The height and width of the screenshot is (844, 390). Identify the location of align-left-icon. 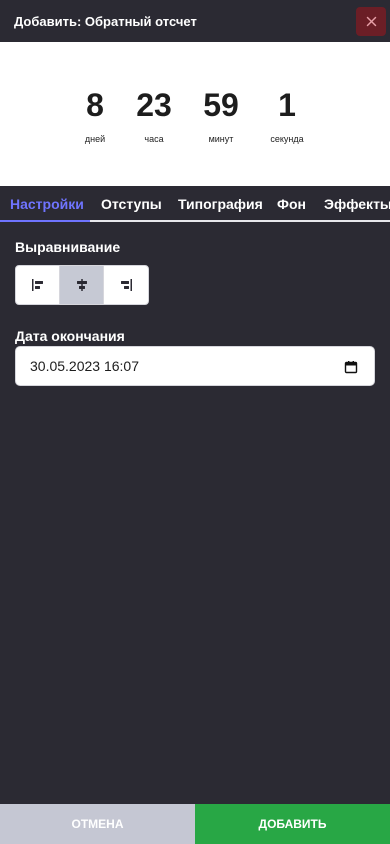
(37, 285).